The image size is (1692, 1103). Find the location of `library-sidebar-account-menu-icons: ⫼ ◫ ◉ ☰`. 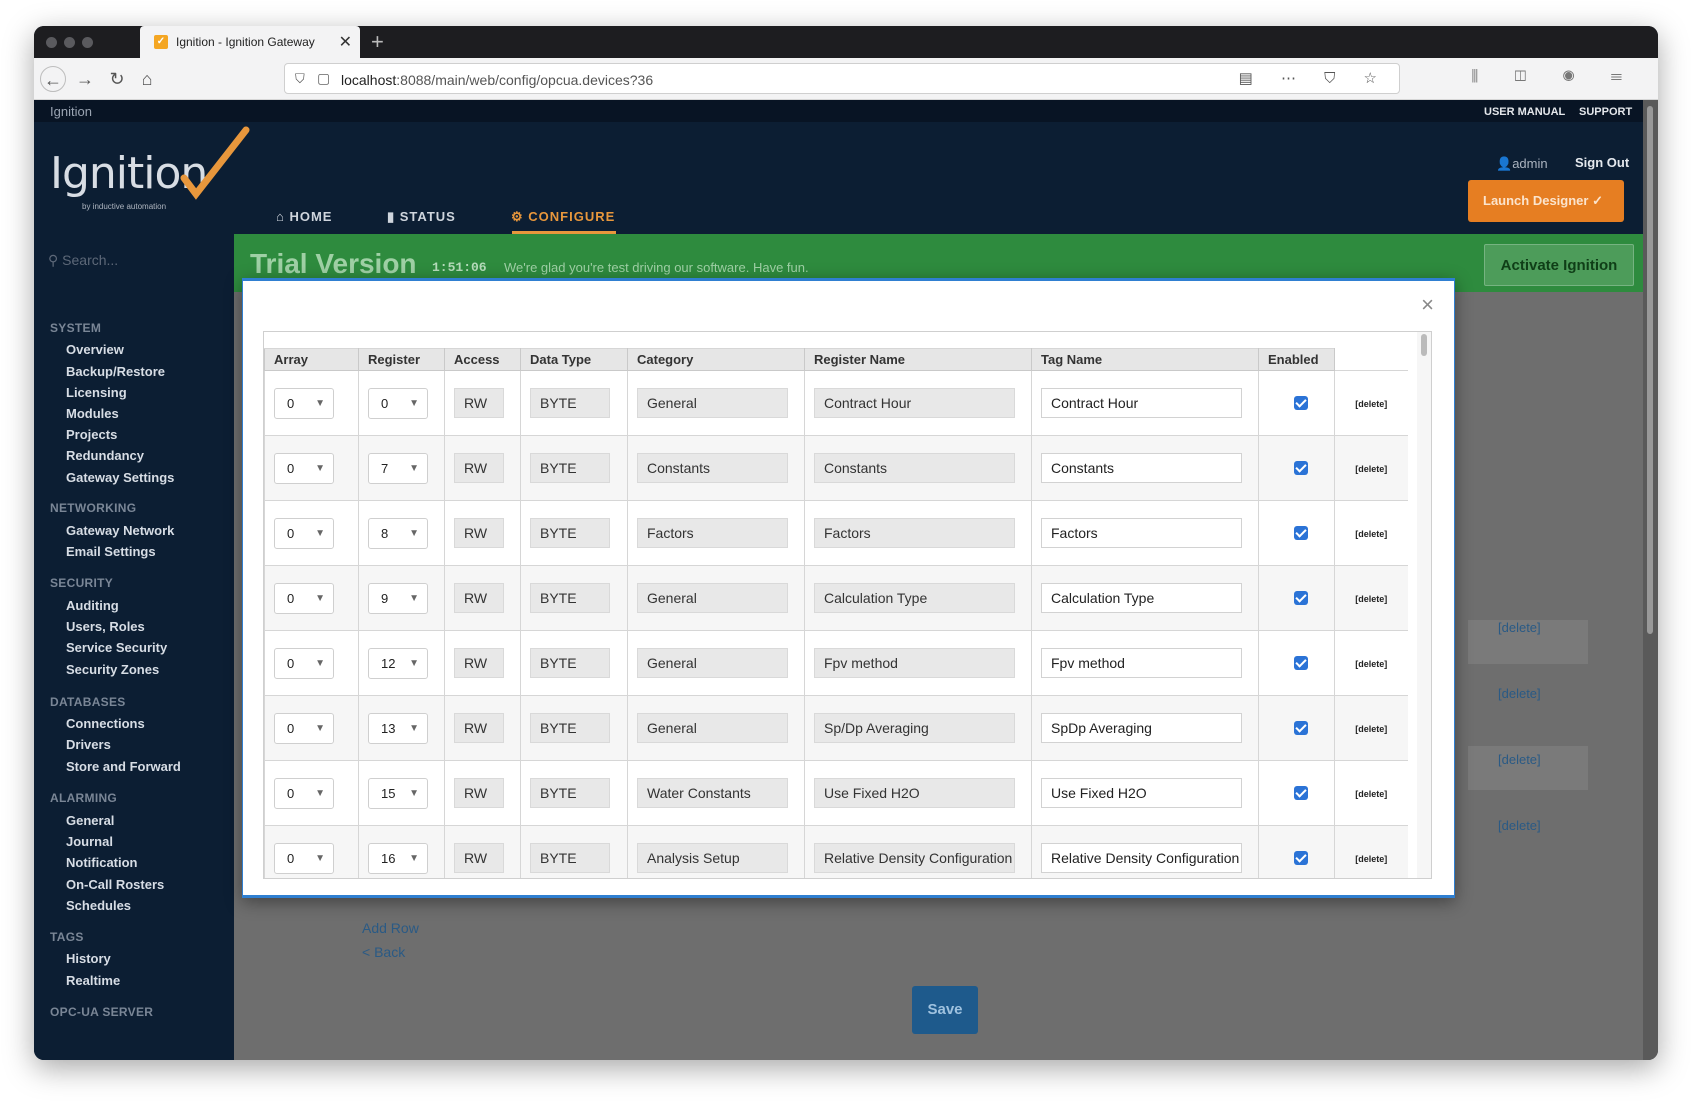

library-sidebar-account-menu-icons: ⫼ ◫ ◉ ☰ is located at coordinates (1554, 76).